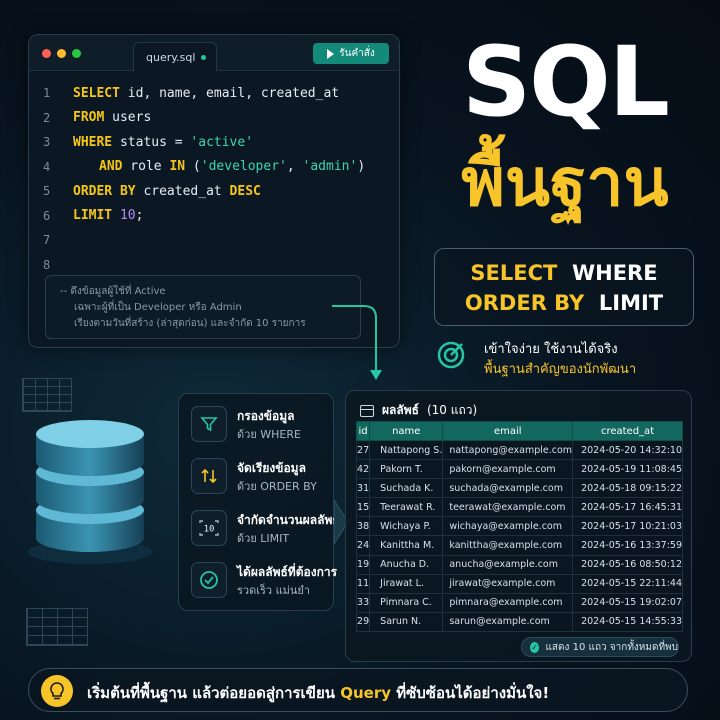 The image size is (720, 720). Describe the element at coordinates (363, 450) in the screenshot. I see `table-cell: 27` at that location.